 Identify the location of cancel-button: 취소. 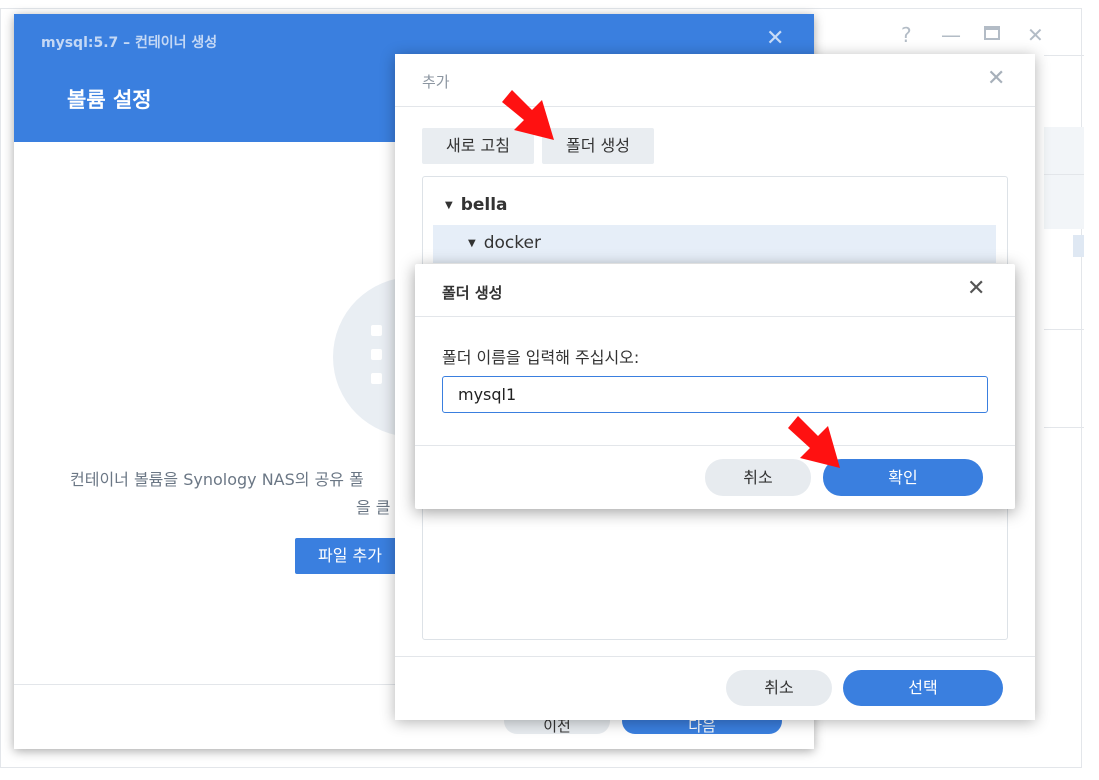
(779, 688).